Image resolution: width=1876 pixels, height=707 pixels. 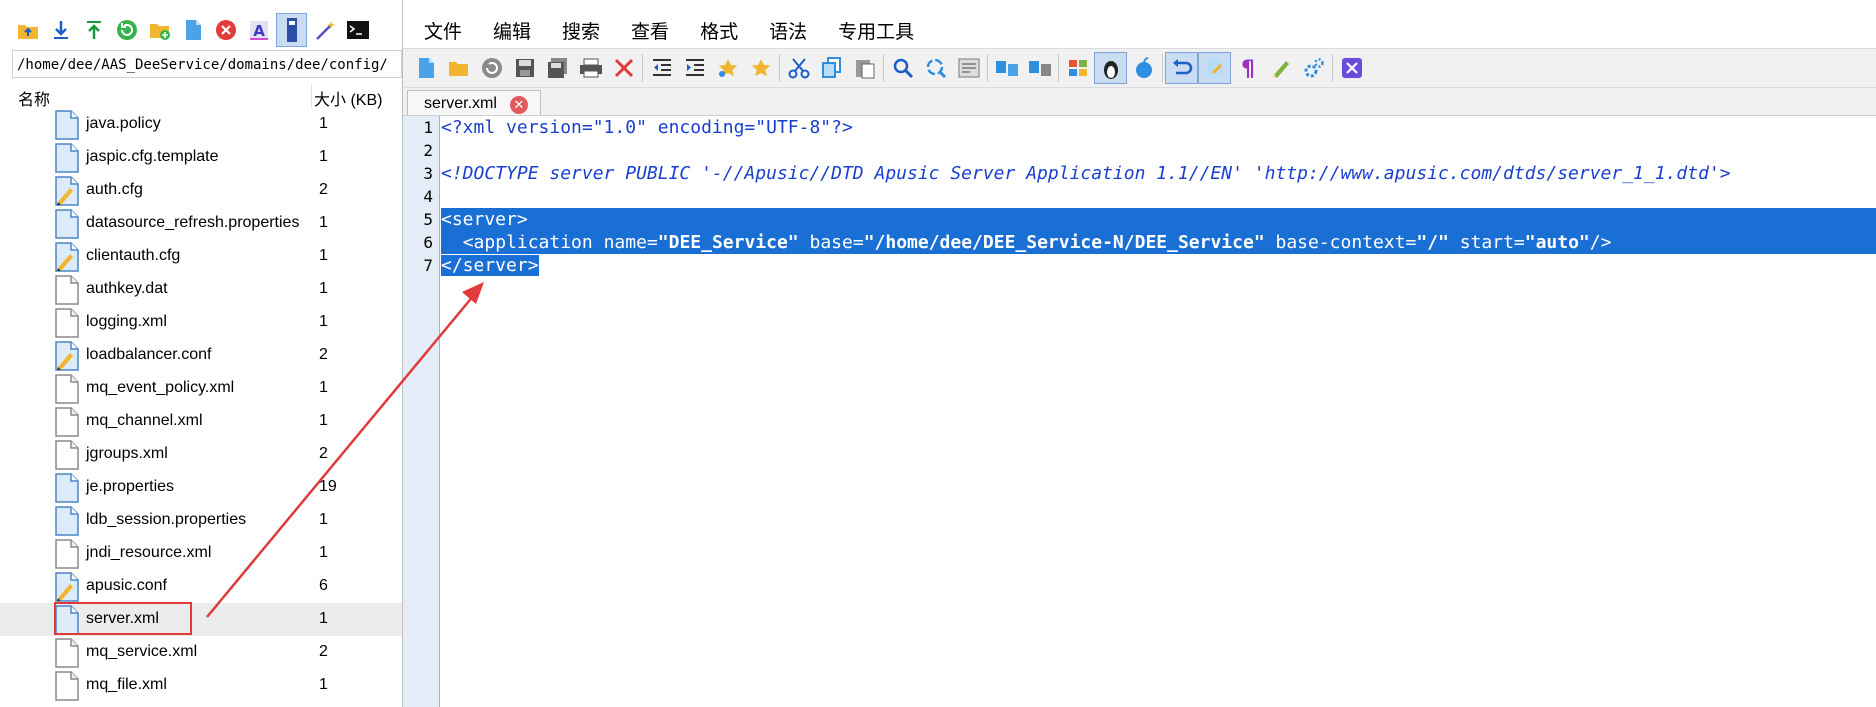 I want to click on file-row: jgroups.xml 2, so click(x=201, y=454).